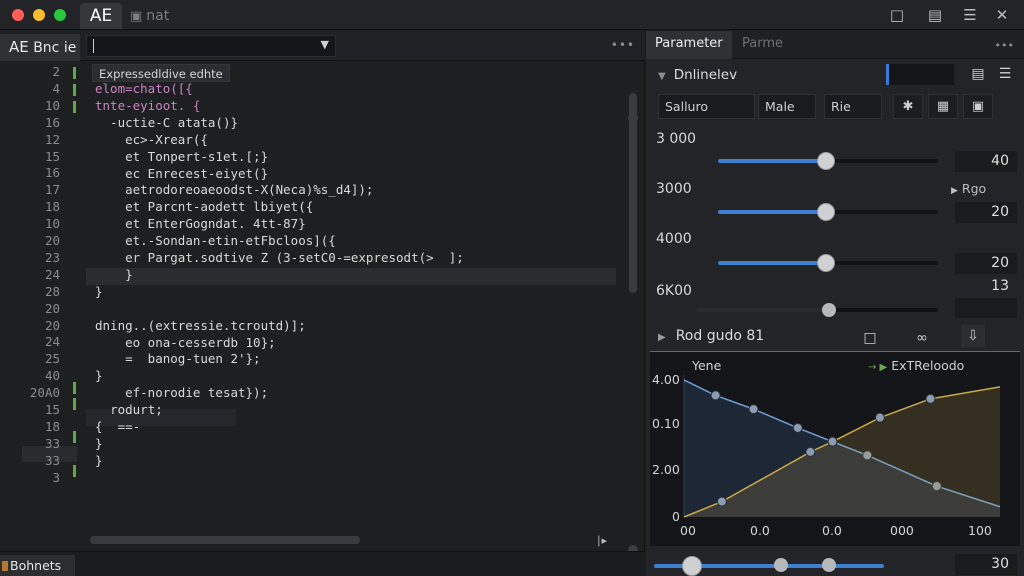  What do you see at coordinates (920, 74) in the screenshot?
I see `section-value-box` at bounding box center [920, 74].